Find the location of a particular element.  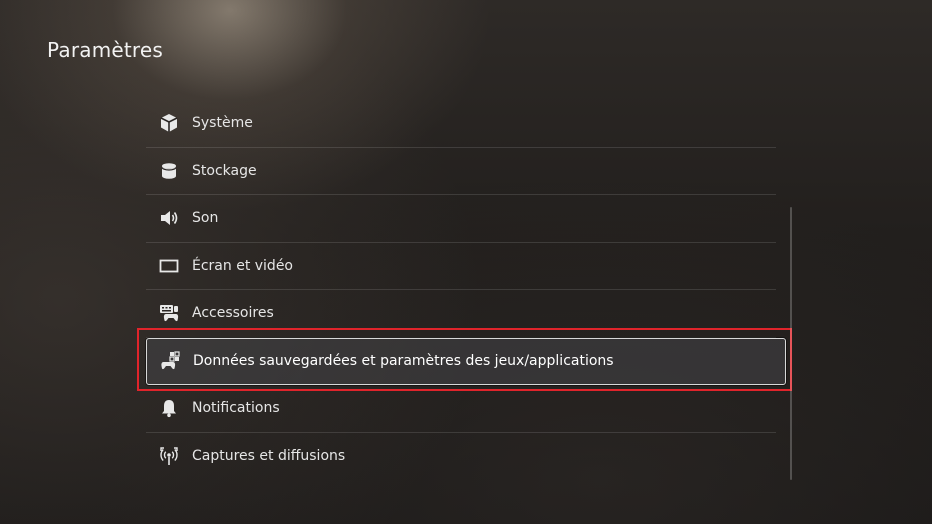

screen-icon is located at coordinates (169, 266).